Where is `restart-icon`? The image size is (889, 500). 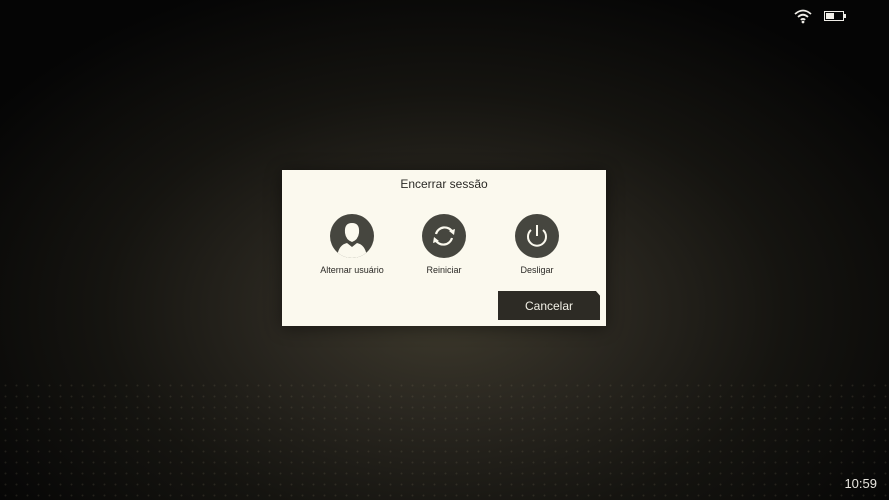
restart-icon is located at coordinates (444, 236).